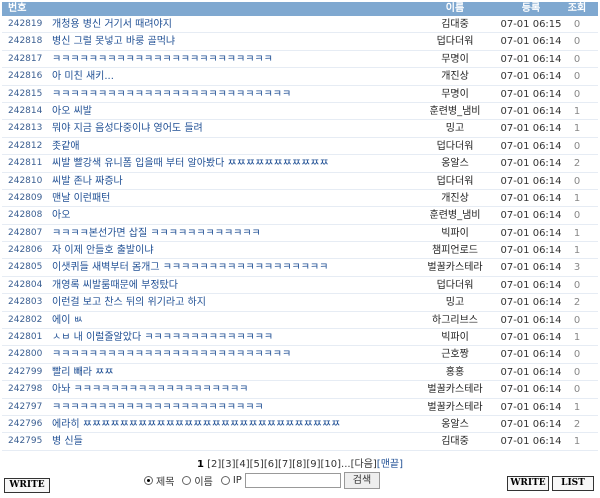  I want to click on post-title-link: 이런걸 보고 찬스 뒤의 위기라고 하지, so click(229, 302).